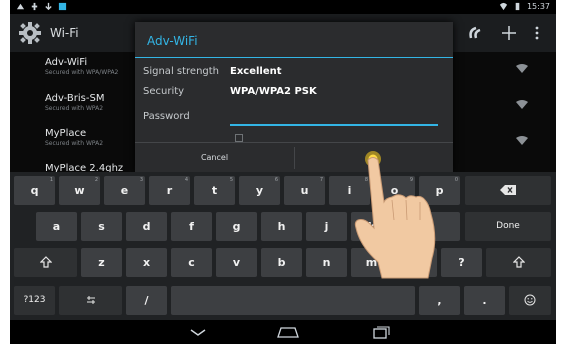 The width and height of the screenshot is (561, 344). Describe the element at coordinates (214, 158) in the screenshot. I see `cancel-button: Cancel` at that location.